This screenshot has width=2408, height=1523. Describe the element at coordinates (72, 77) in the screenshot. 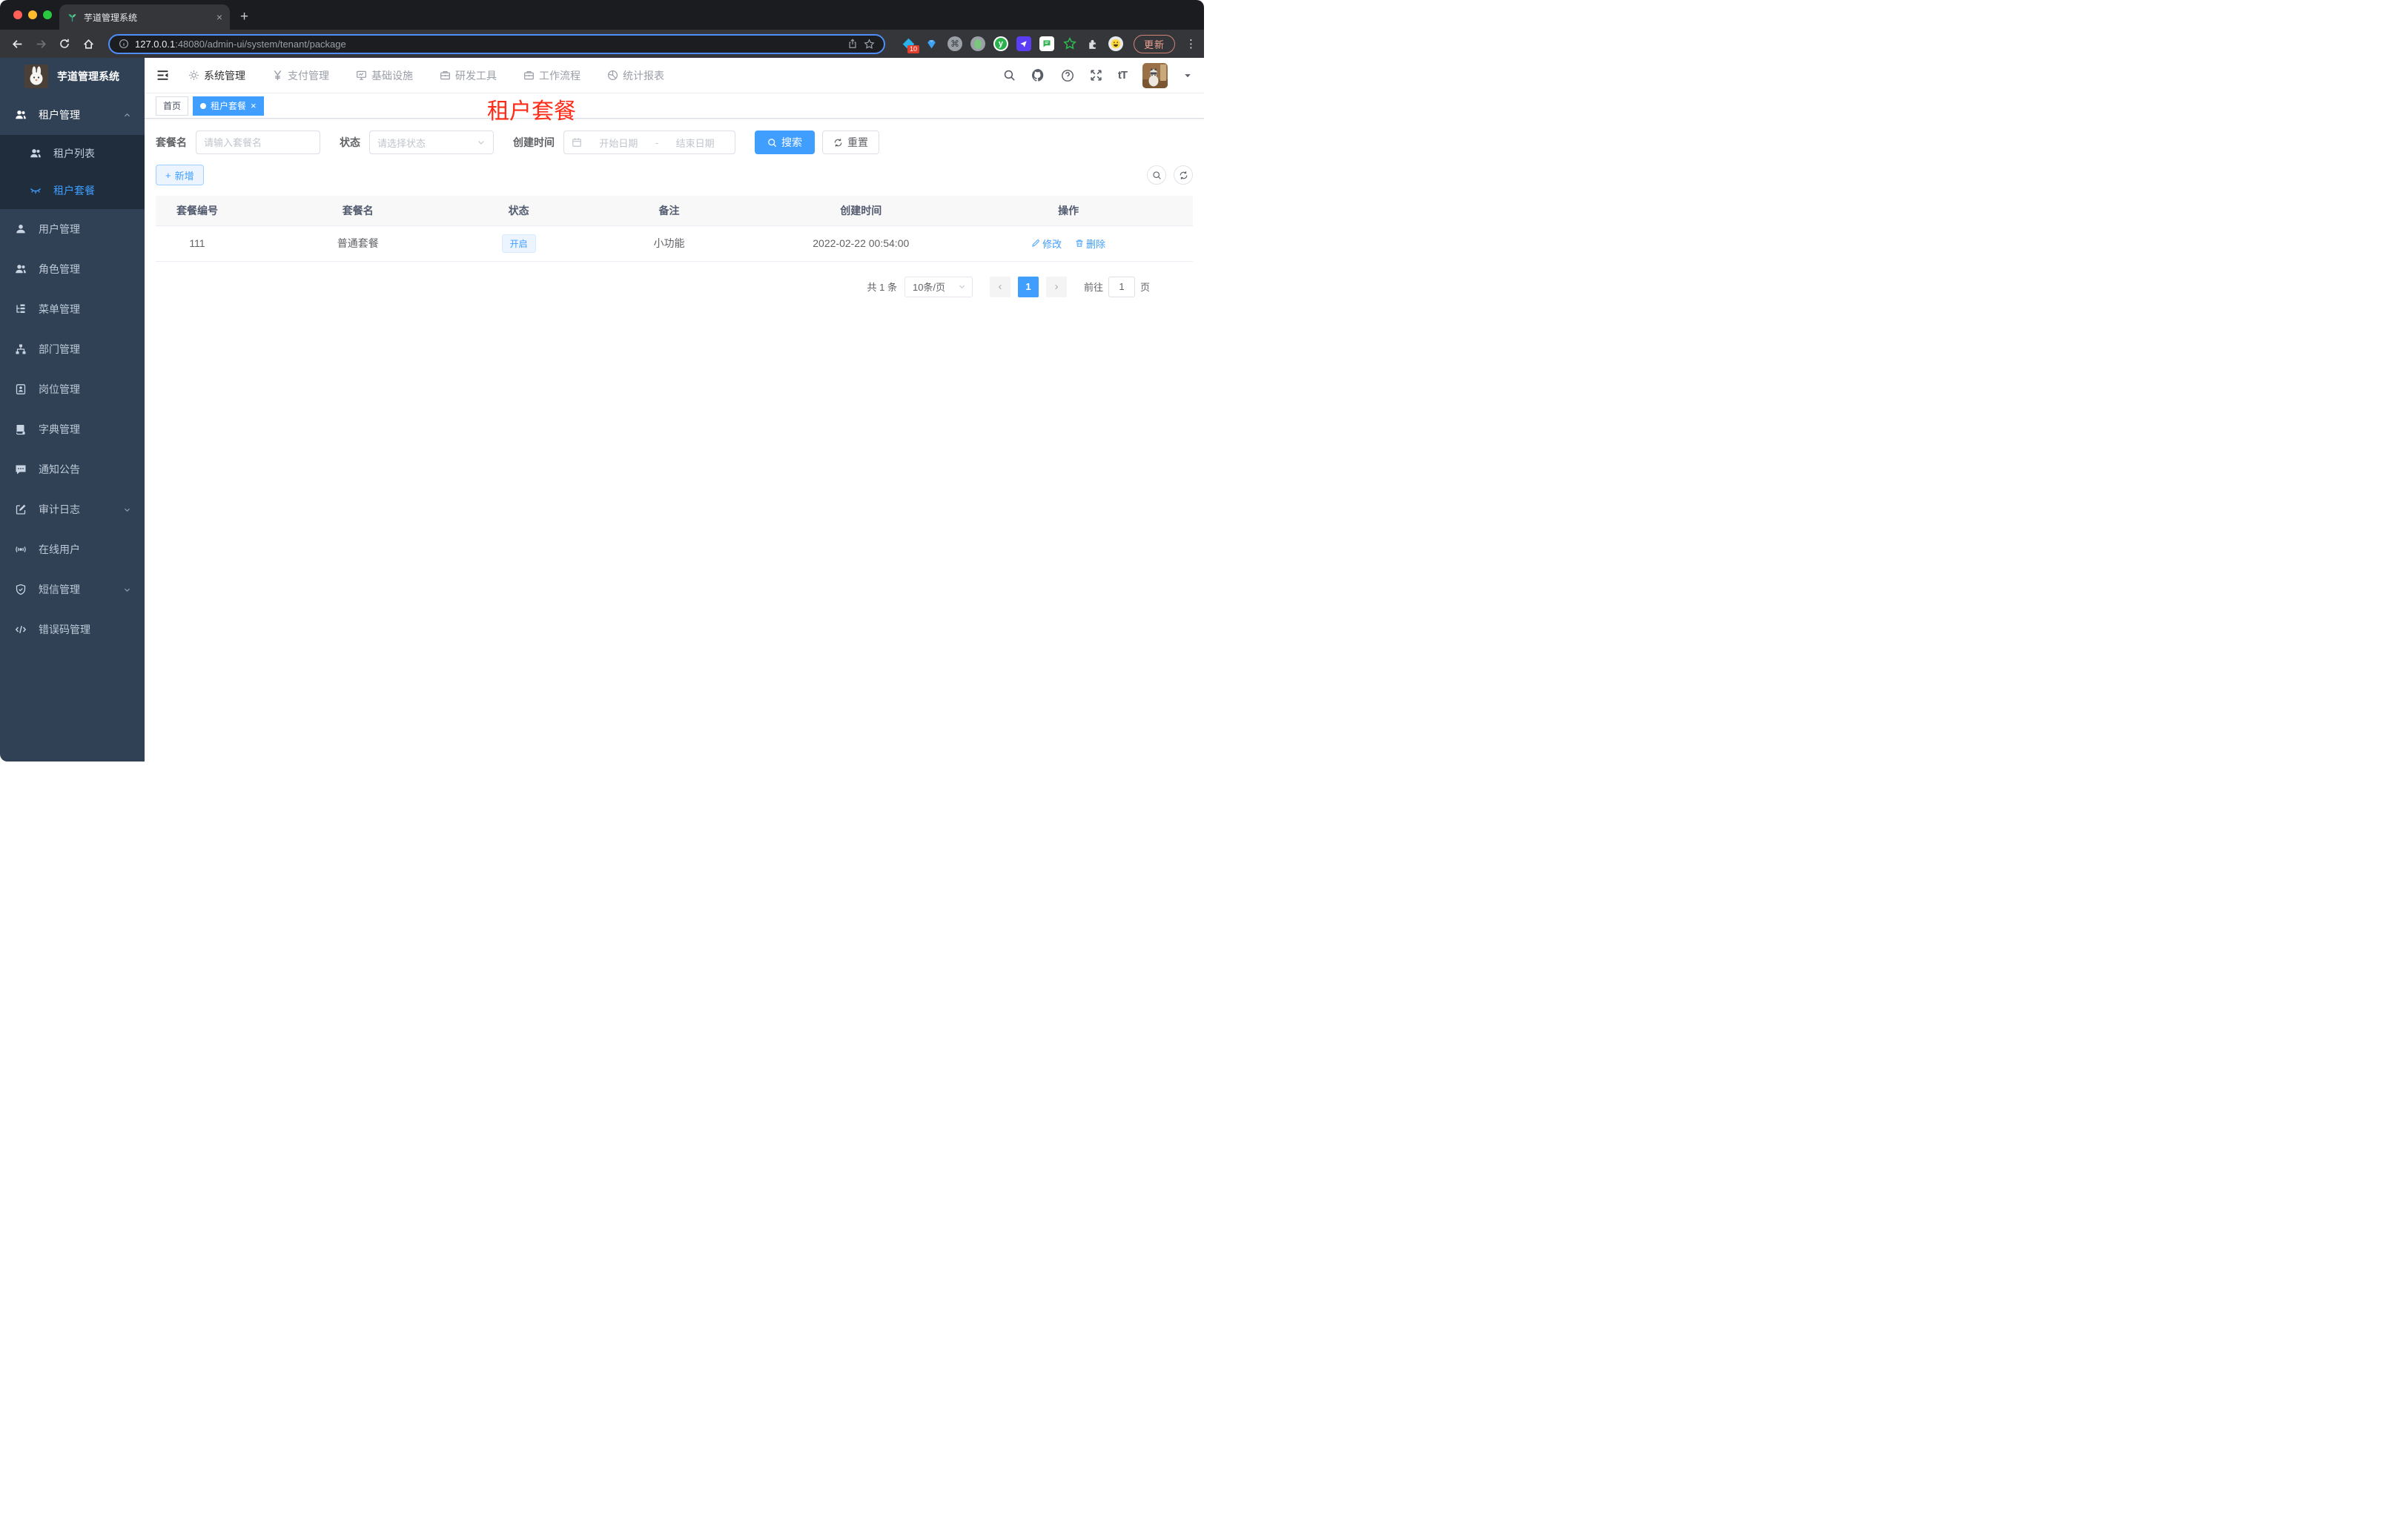

I see `app-logo: 芋道管理系统` at that location.